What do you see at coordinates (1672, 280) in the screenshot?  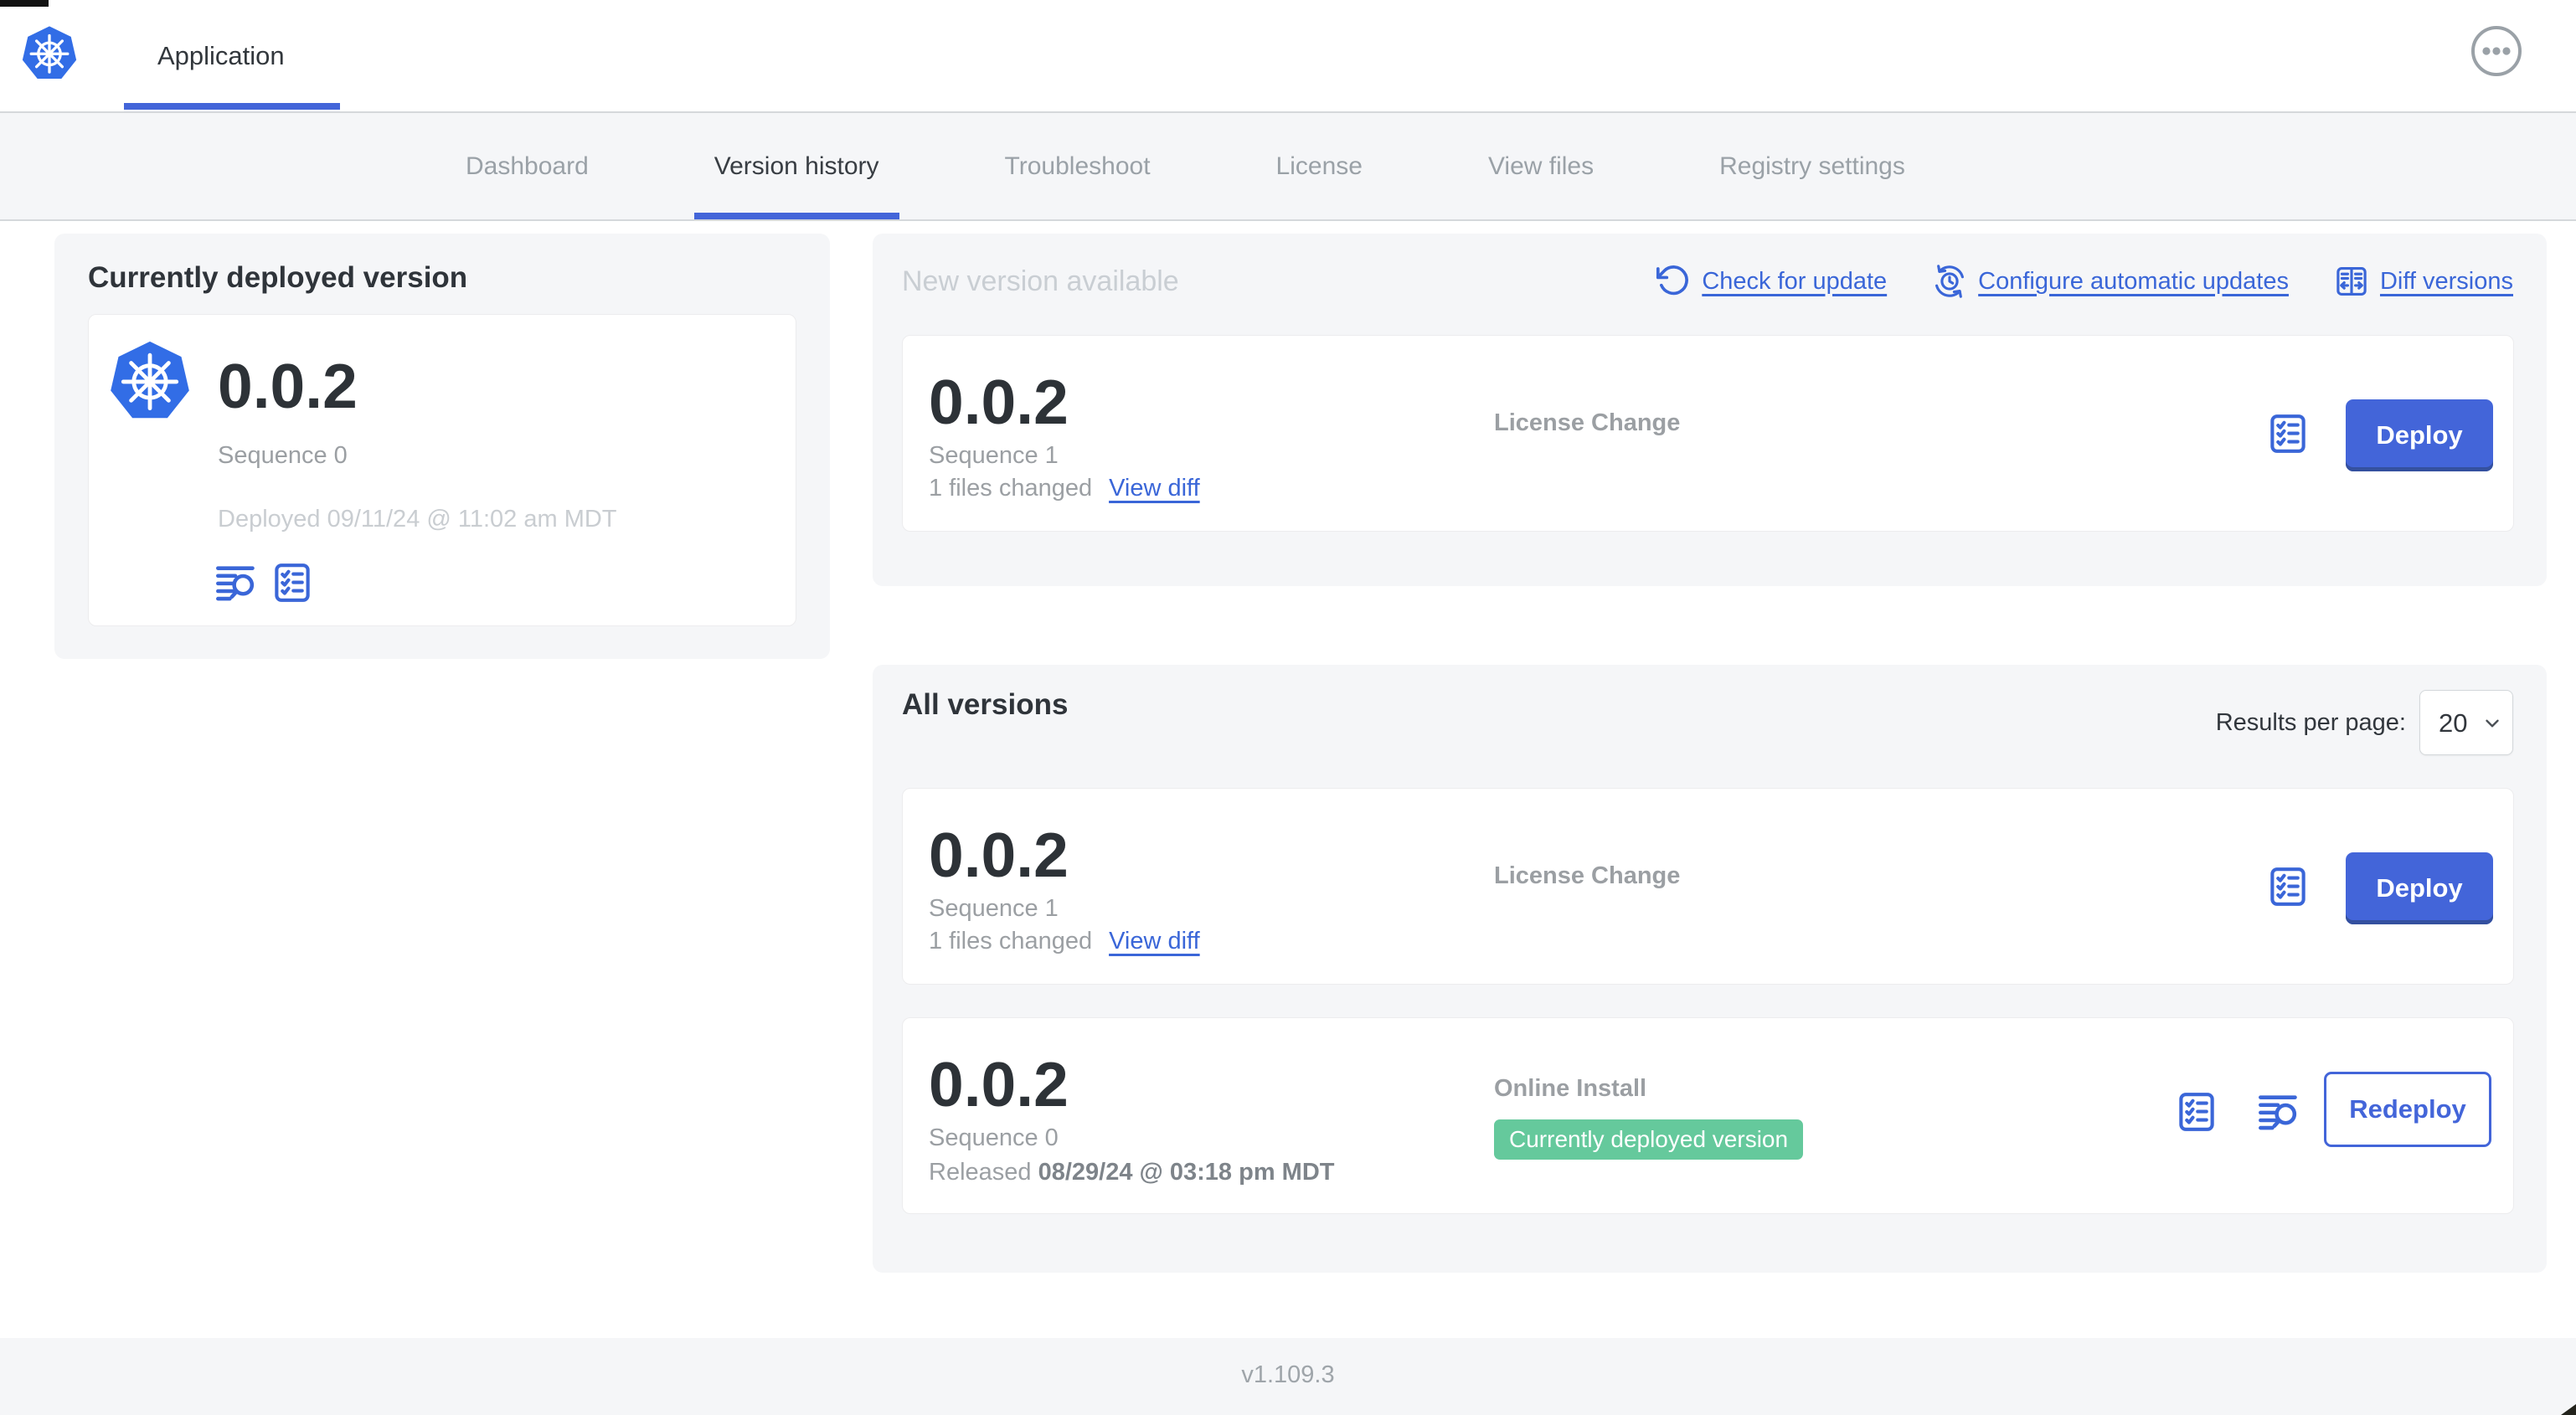 I see `check-update-icon` at bounding box center [1672, 280].